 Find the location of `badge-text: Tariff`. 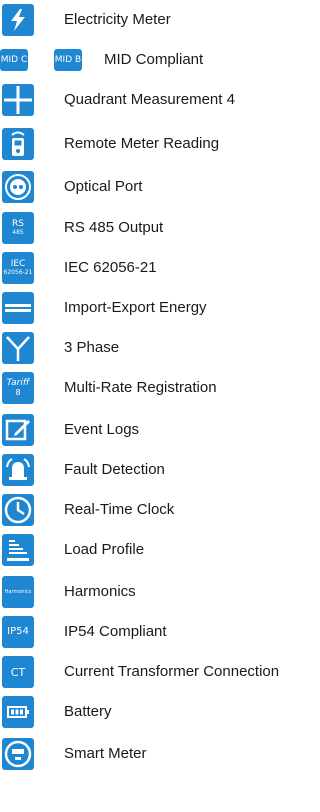

badge-text: Tariff is located at coordinates (18, 383).